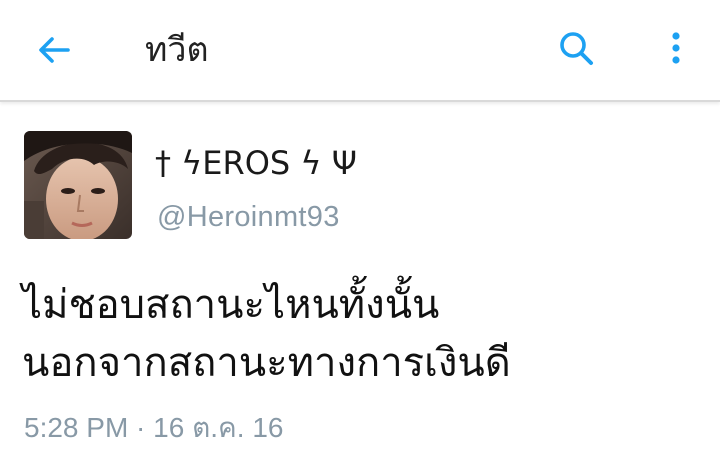  I want to click on overflow-menu-button, so click(676, 48).